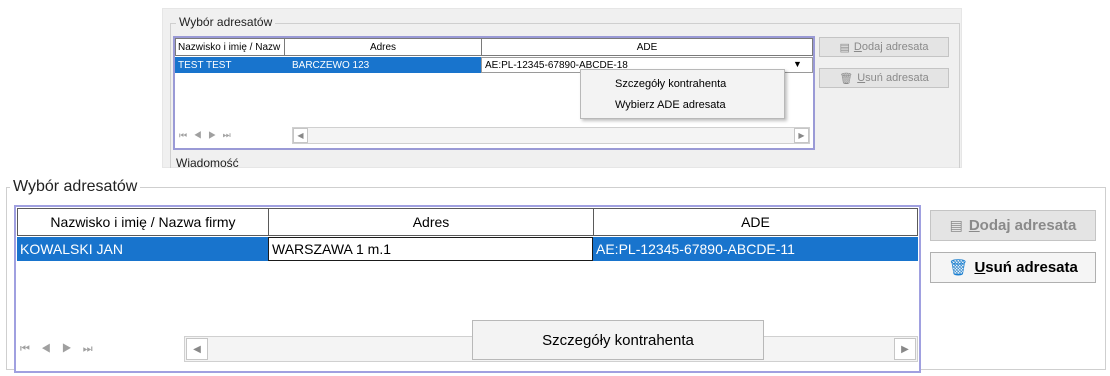  What do you see at coordinates (142, 249) in the screenshot?
I see `cell-name: KOWALSKI JAN` at bounding box center [142, 249].